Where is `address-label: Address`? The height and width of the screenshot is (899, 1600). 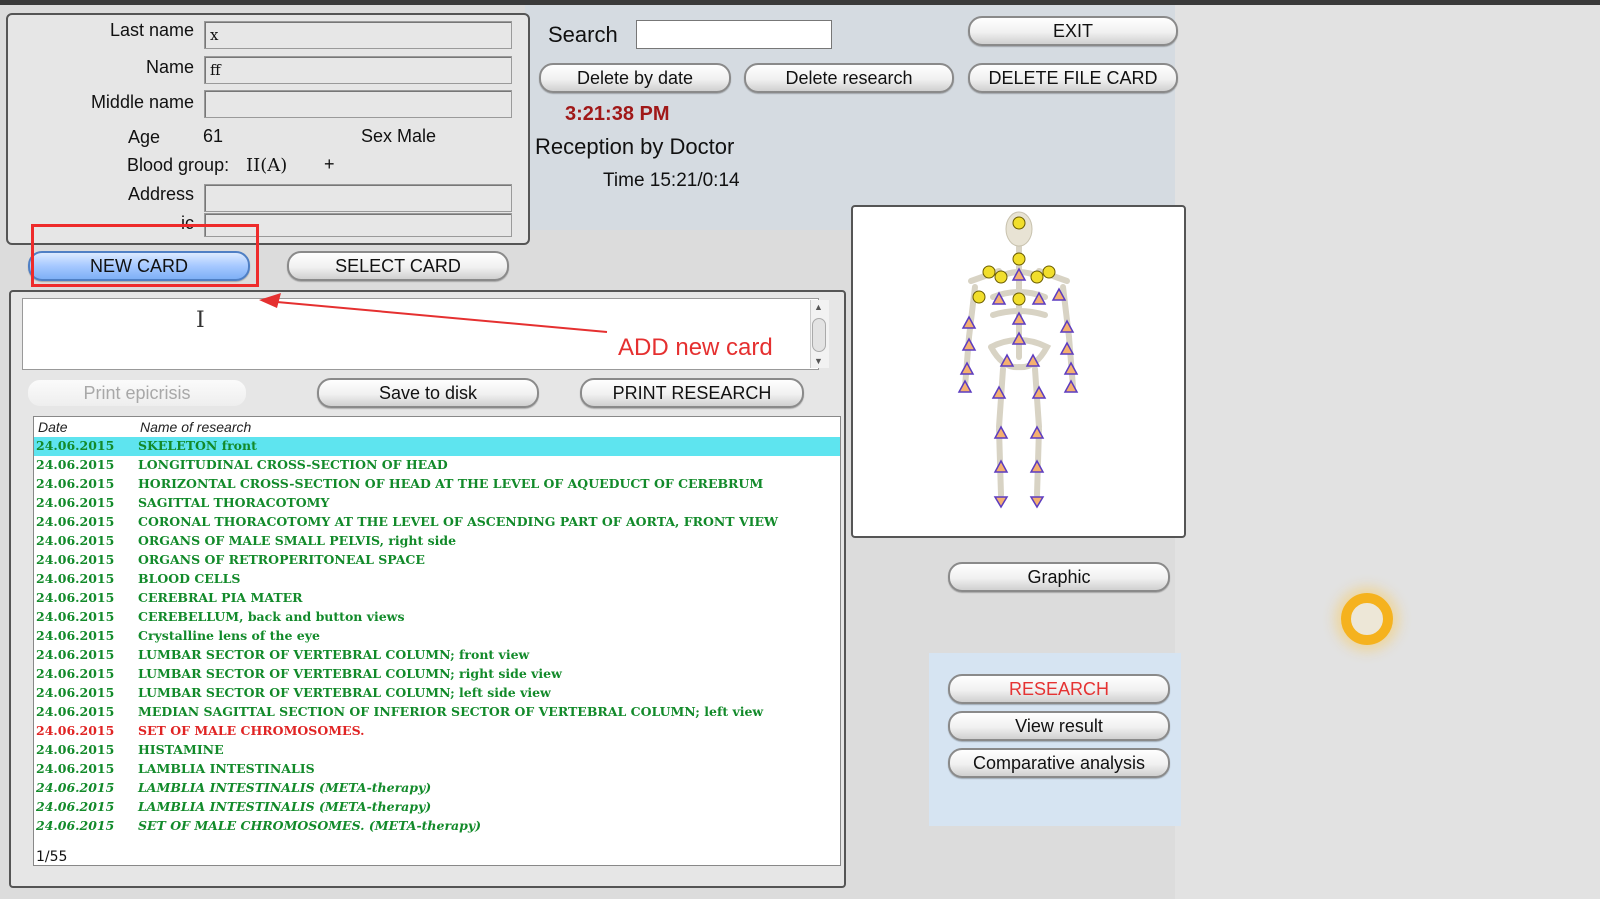
address-label: Address is located at coordinates (160, 194).